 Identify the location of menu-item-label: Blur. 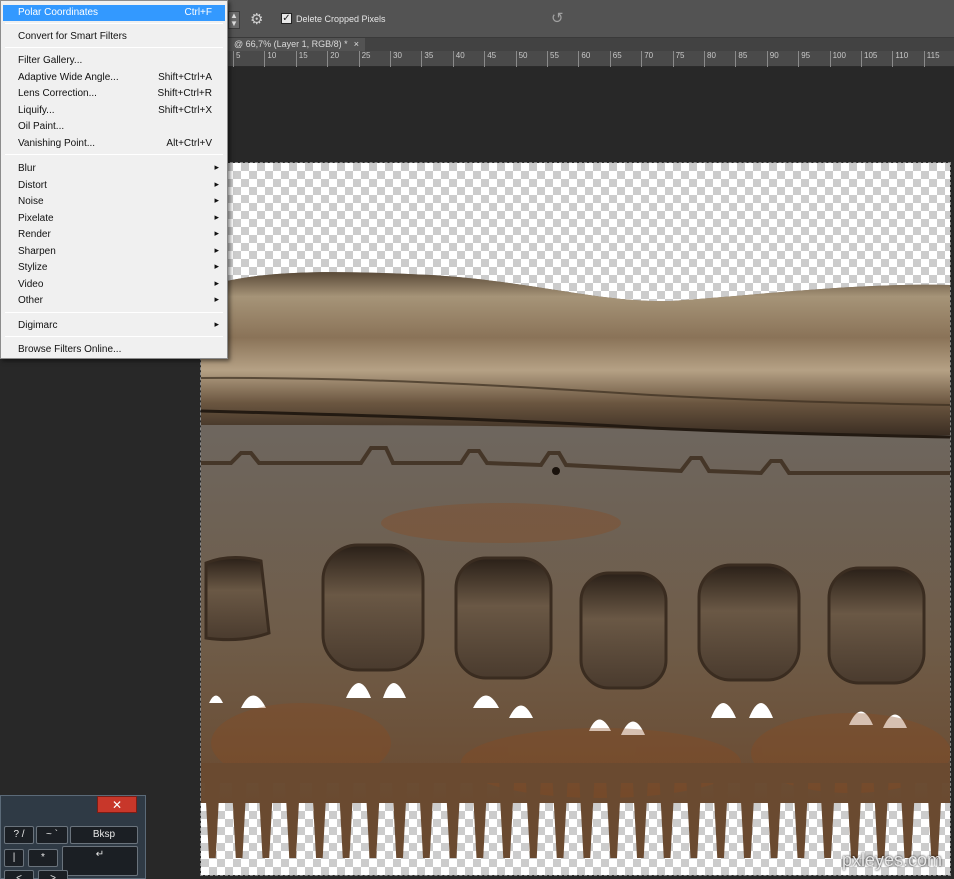
(27, 168).